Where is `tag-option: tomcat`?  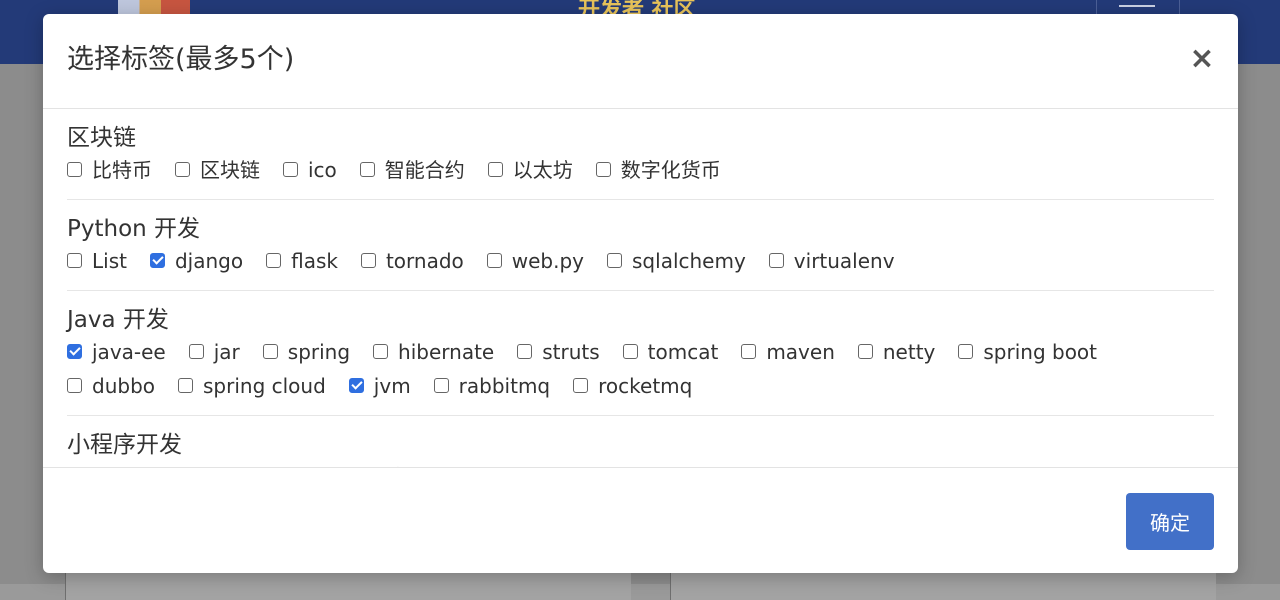
tag-option: tomcat is located at coordinates (670, 351).